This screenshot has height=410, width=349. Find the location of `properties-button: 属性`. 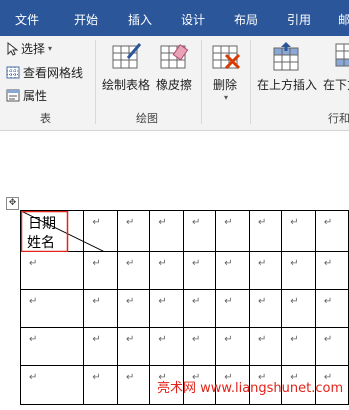

properties-button: 属性 is located at coordinates (26, 95).